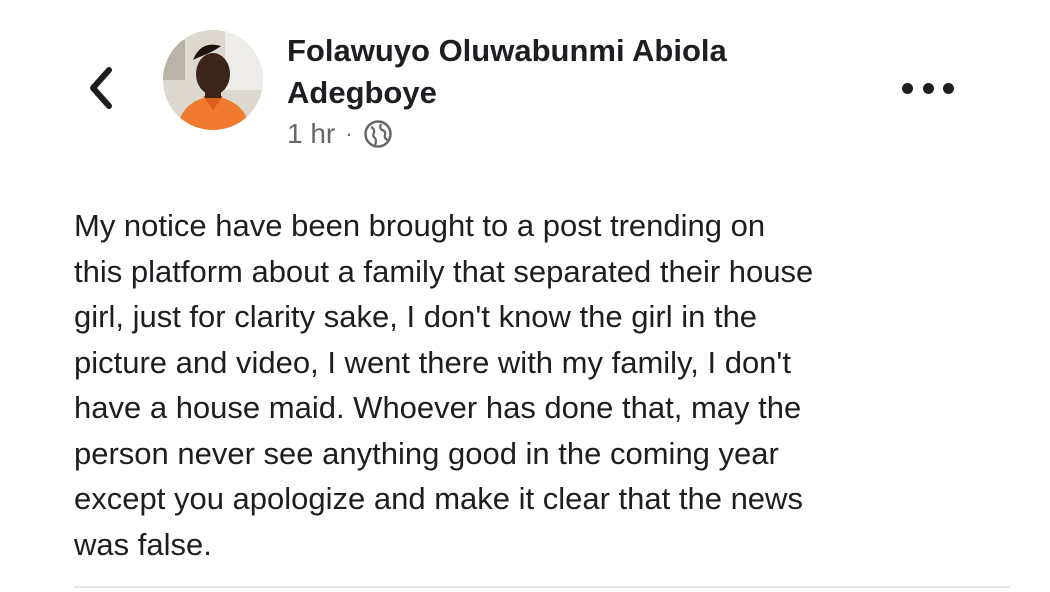 This screenshot has width=1050, height=592. I want to click on post-meta: 1 hr ·, so click(340, 134).